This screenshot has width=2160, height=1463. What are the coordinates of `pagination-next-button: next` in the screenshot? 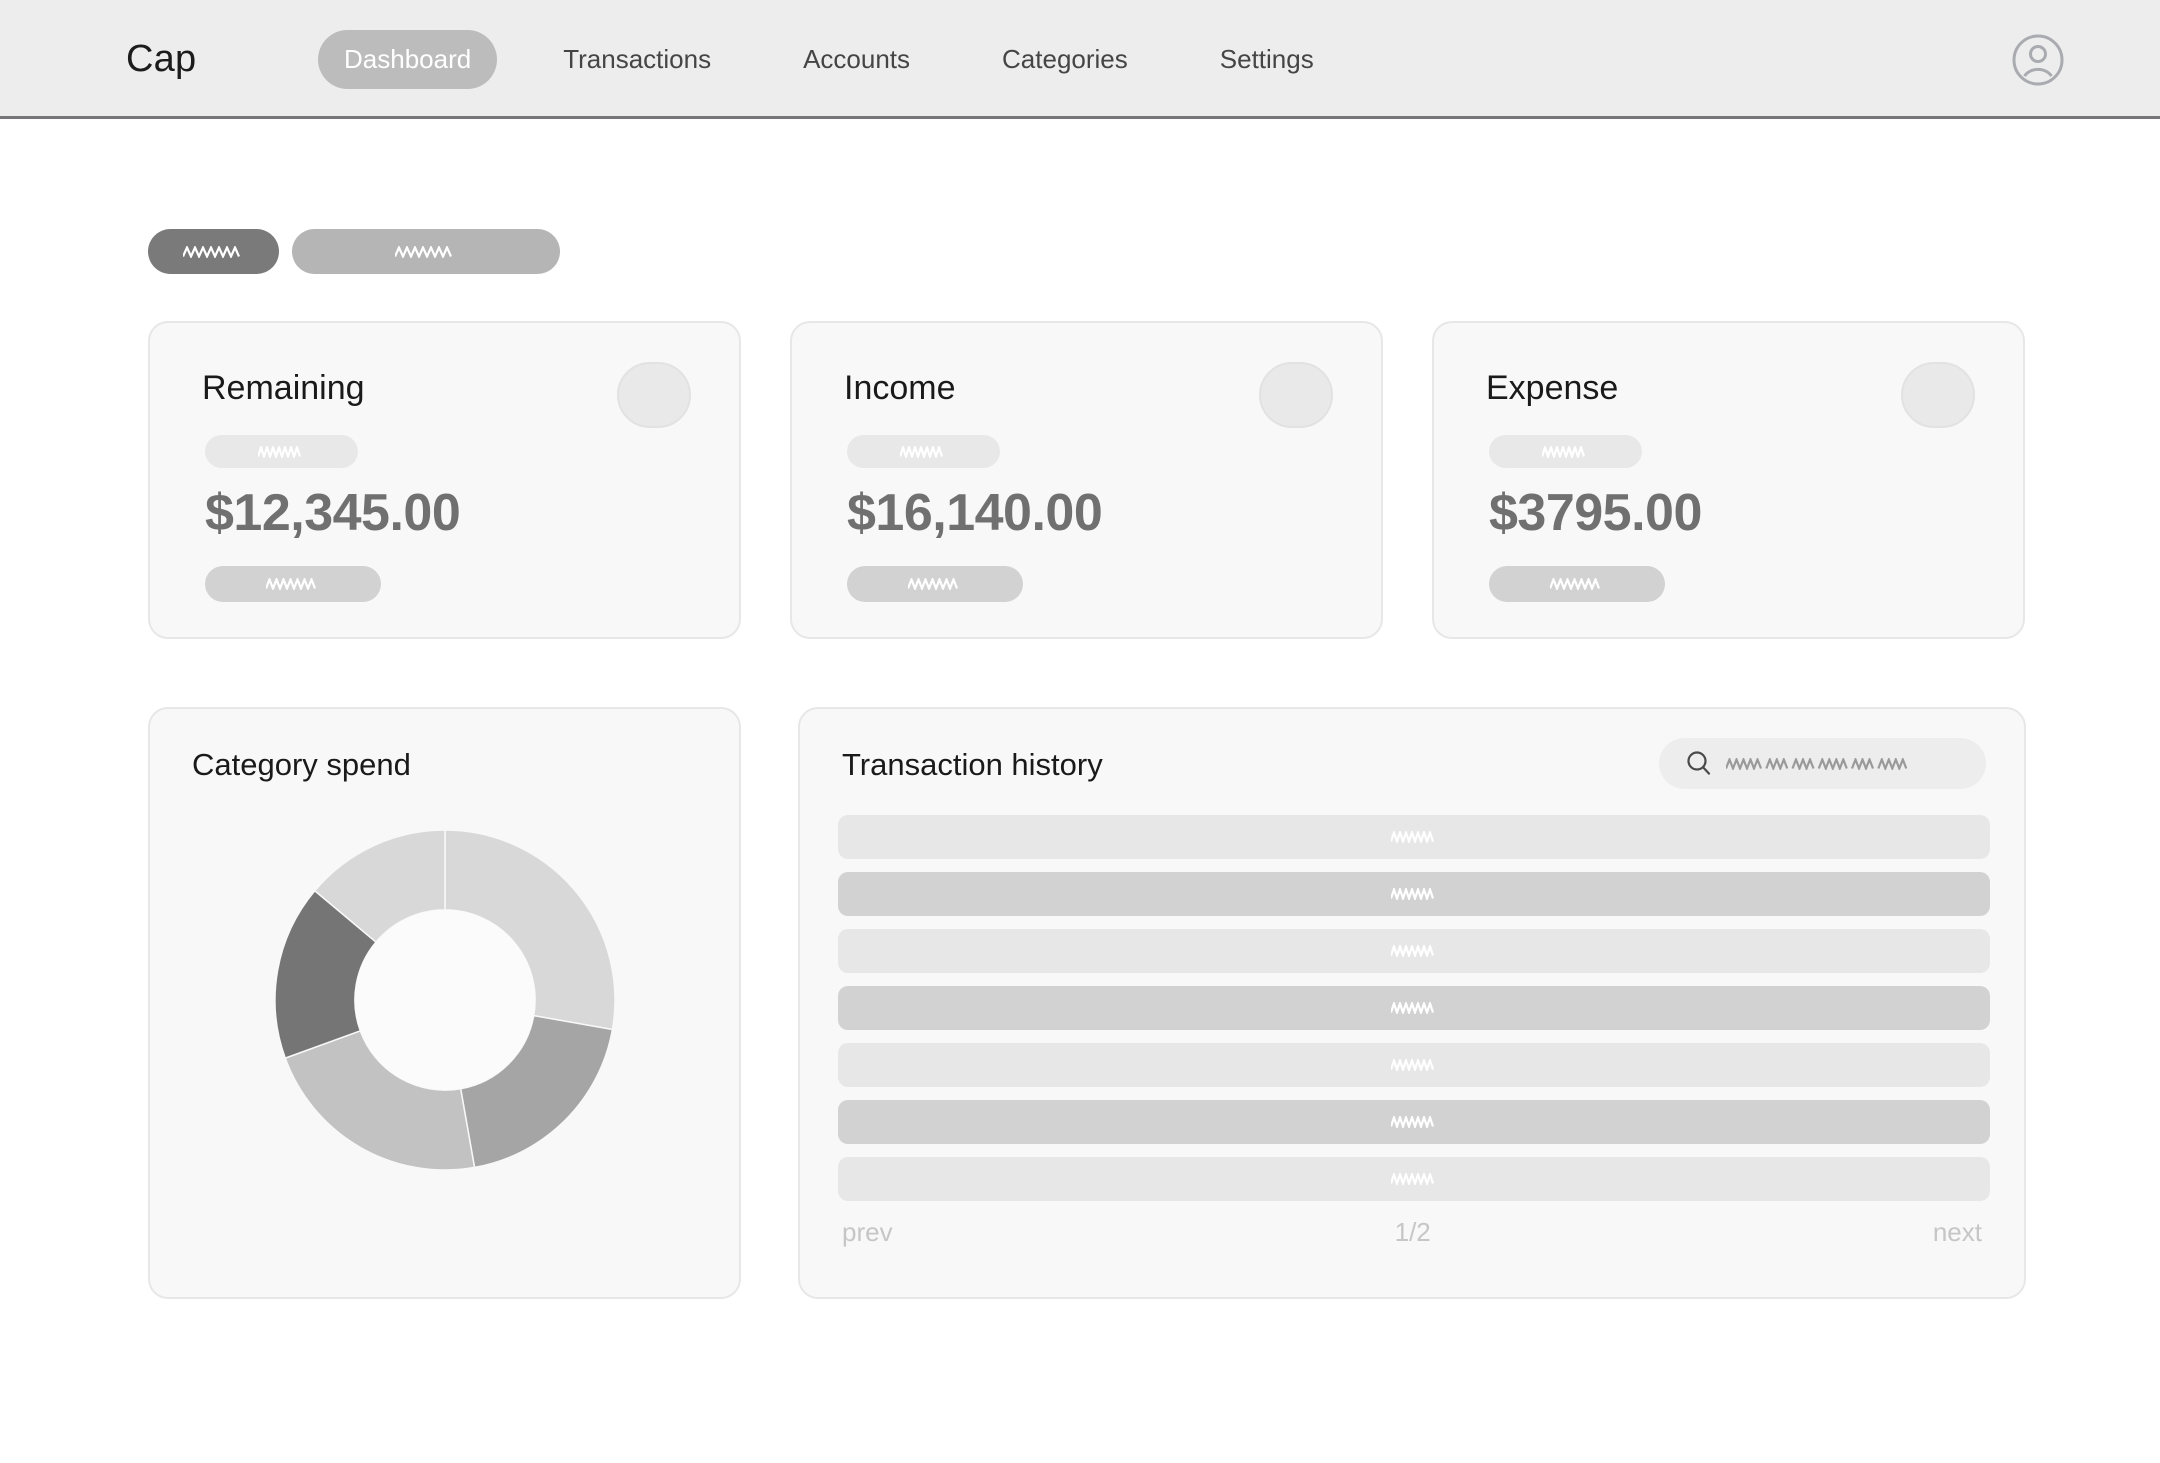 It's located at (1957, 1232).